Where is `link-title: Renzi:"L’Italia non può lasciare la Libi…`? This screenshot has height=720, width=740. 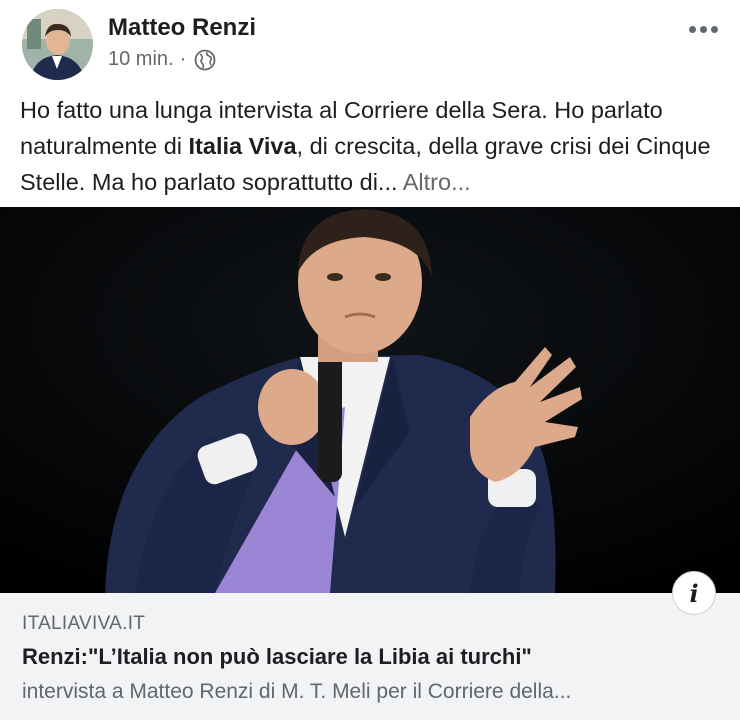
link-title: Renzi:"L’Italia non può lasciare la Libi… is located at coordinates (277, 657).